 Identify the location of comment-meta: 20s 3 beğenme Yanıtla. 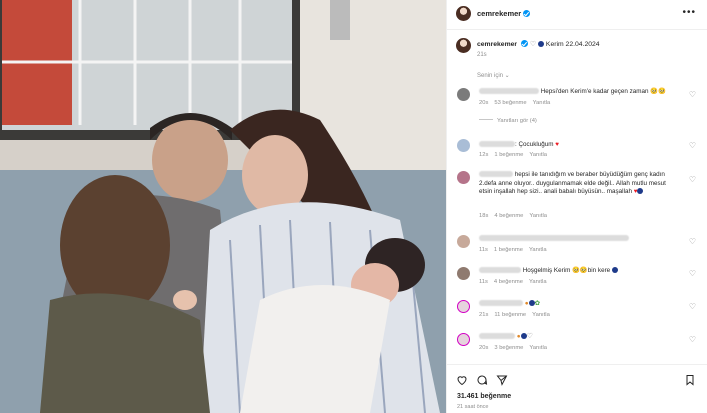
(513, 348).